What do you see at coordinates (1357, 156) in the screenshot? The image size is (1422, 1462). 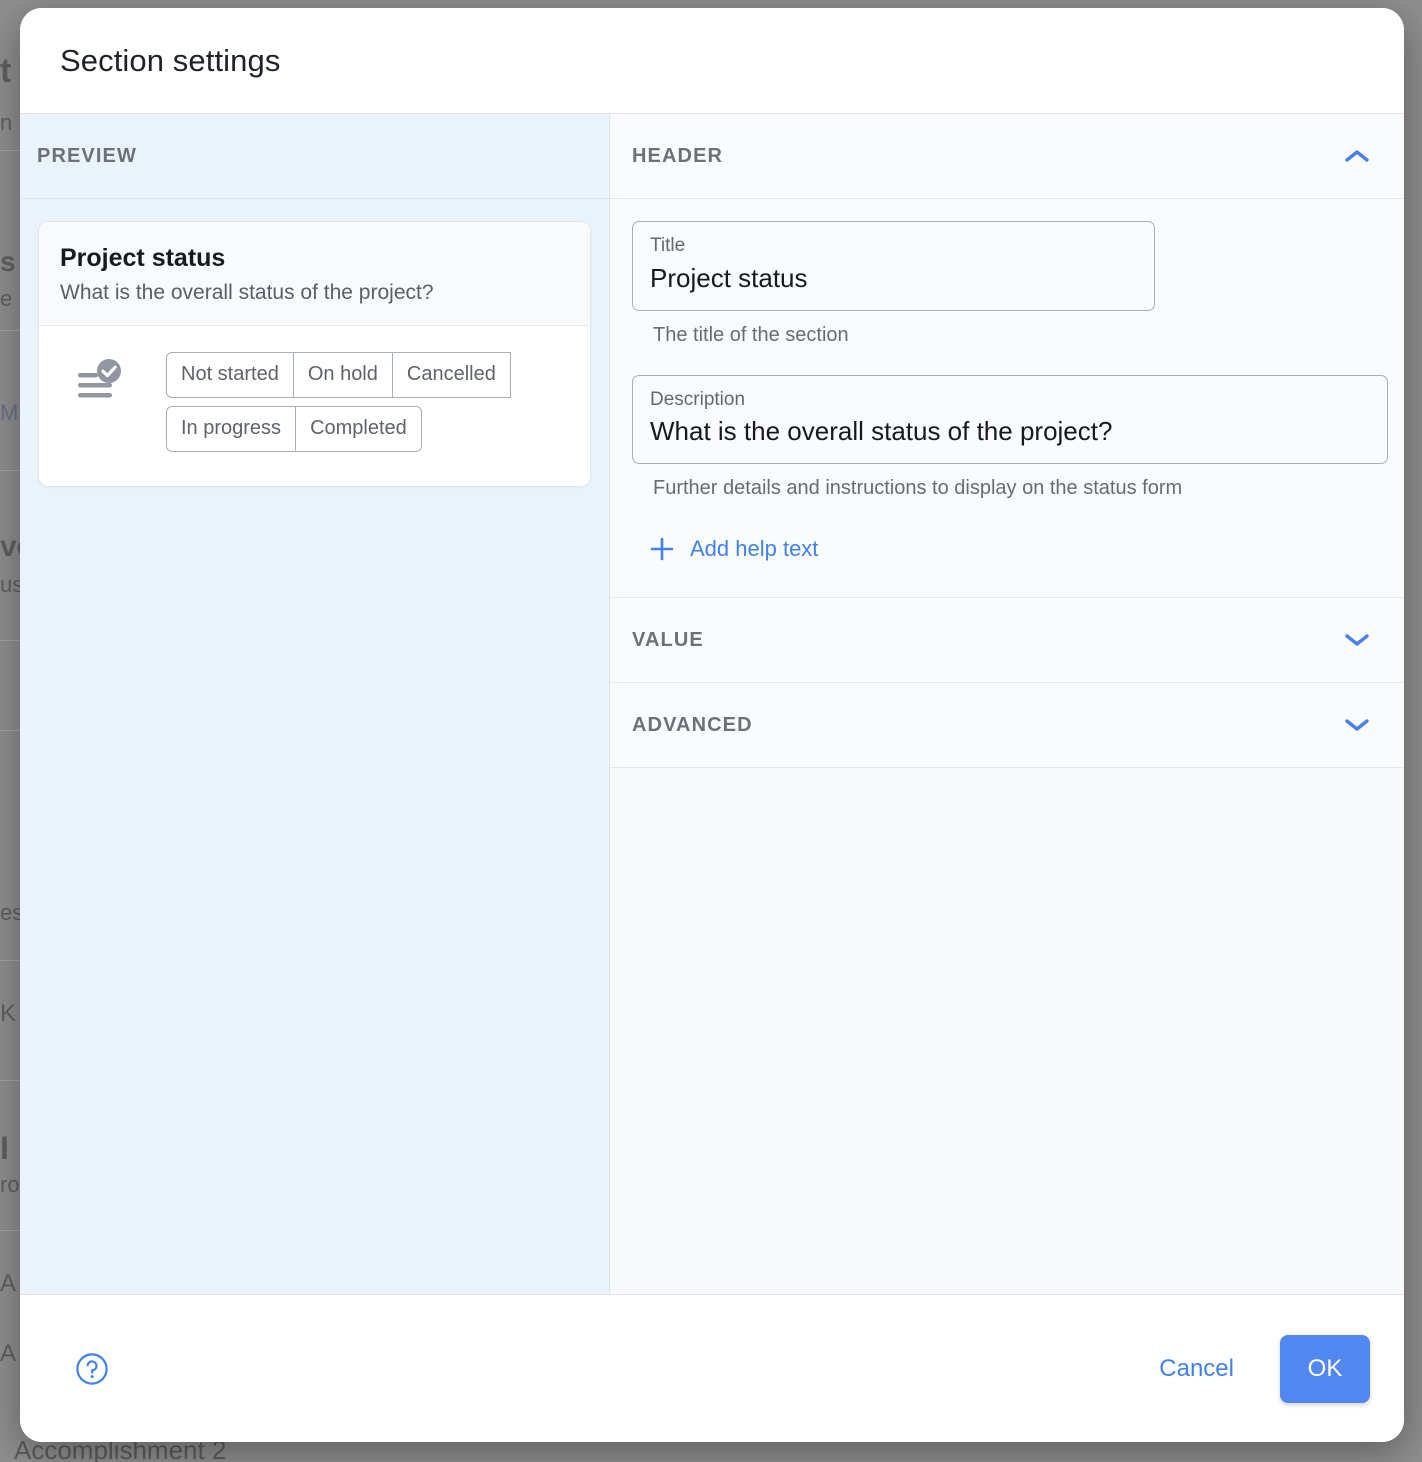 I see `chevron-up-icon` at bounding box center [1357, 156].